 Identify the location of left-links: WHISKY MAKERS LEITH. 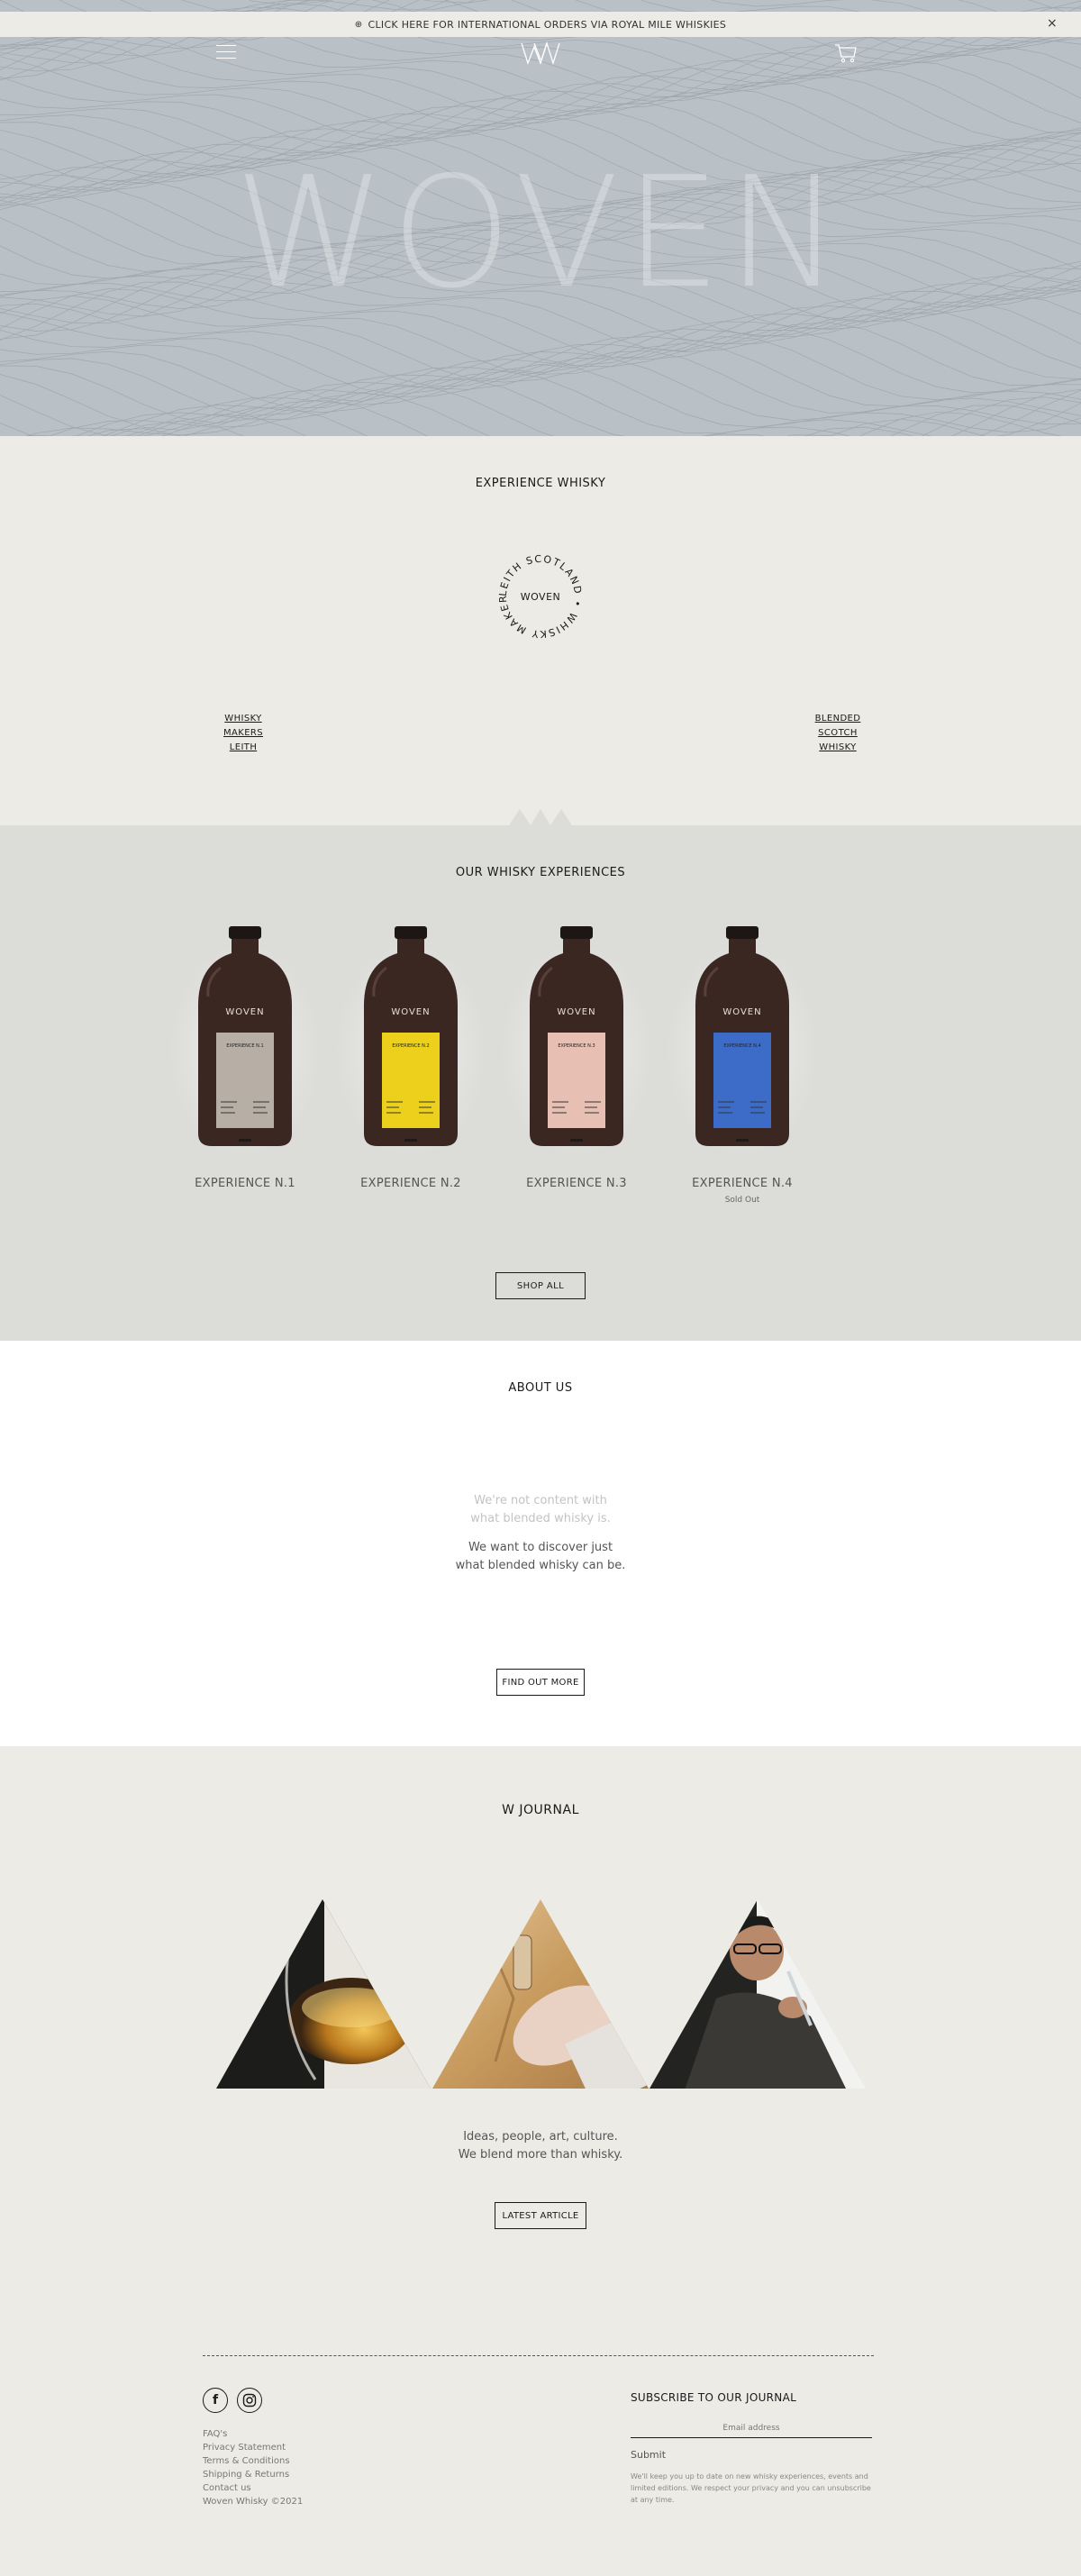
(243, 733).